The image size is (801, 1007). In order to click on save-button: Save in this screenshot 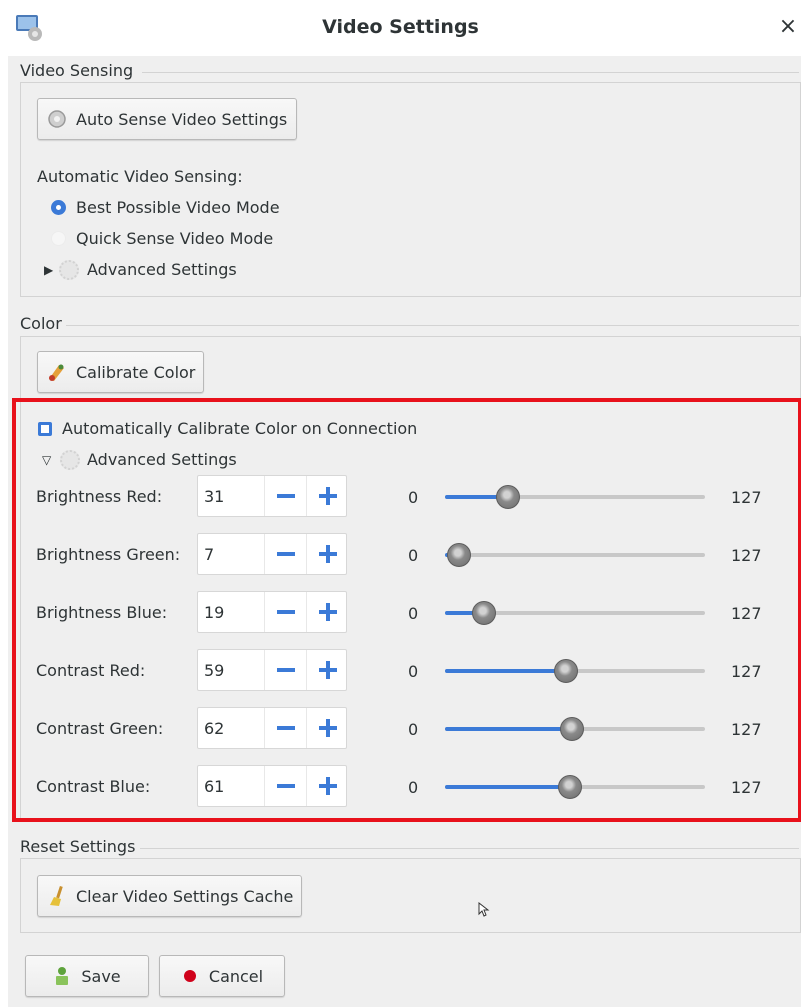, I will do `click(87, 976)`.